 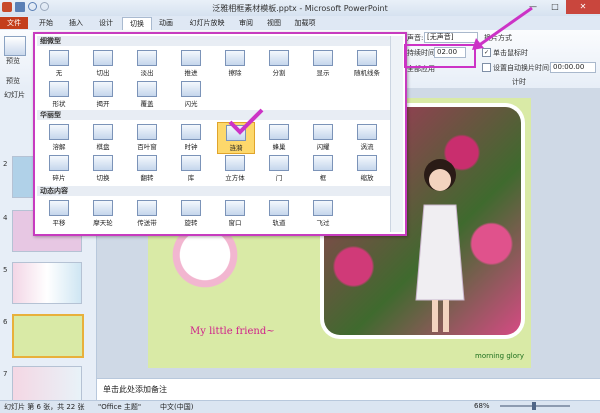 What do you see at coordinates (5, 374) in the screenshot?
I see `slide-number: 7` at bounding box center [5, 374].